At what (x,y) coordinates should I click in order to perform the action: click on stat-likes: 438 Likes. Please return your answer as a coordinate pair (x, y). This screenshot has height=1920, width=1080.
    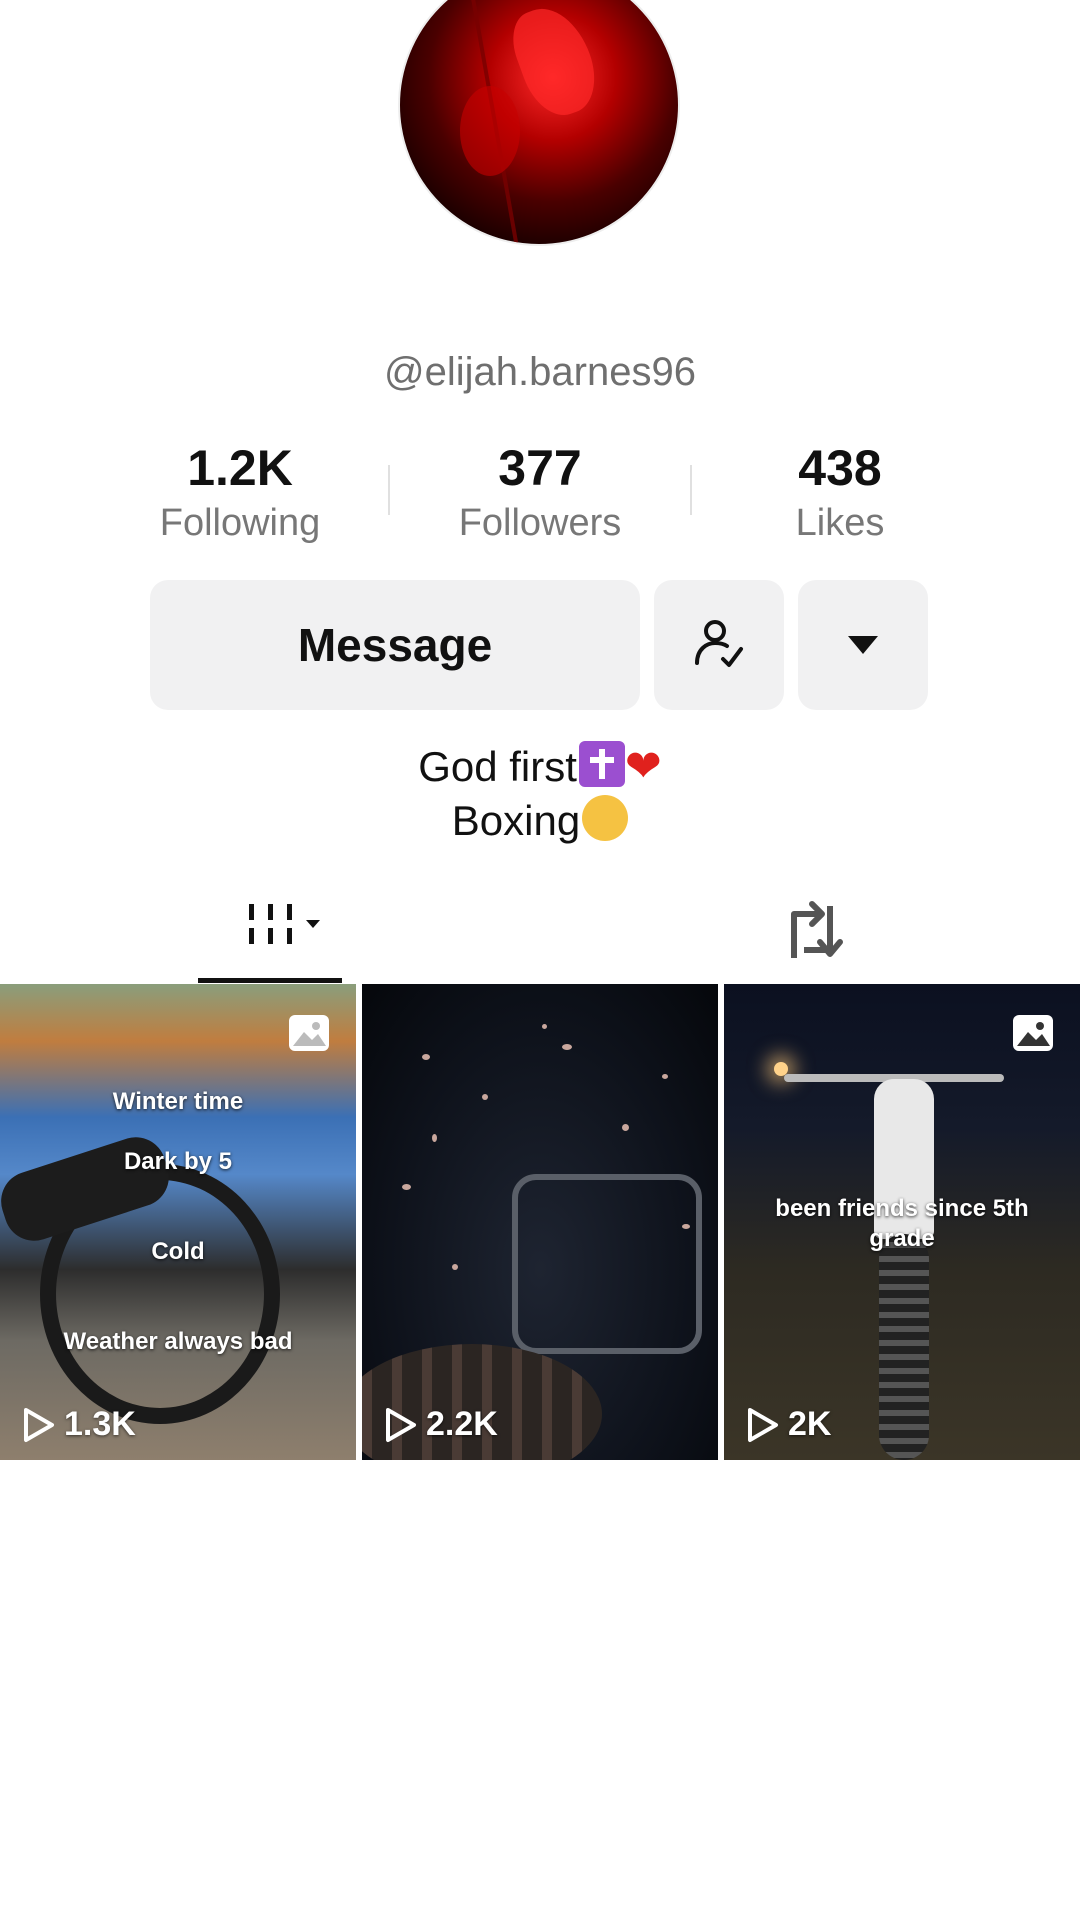
    Looking at the image, I should click on (840, 492).